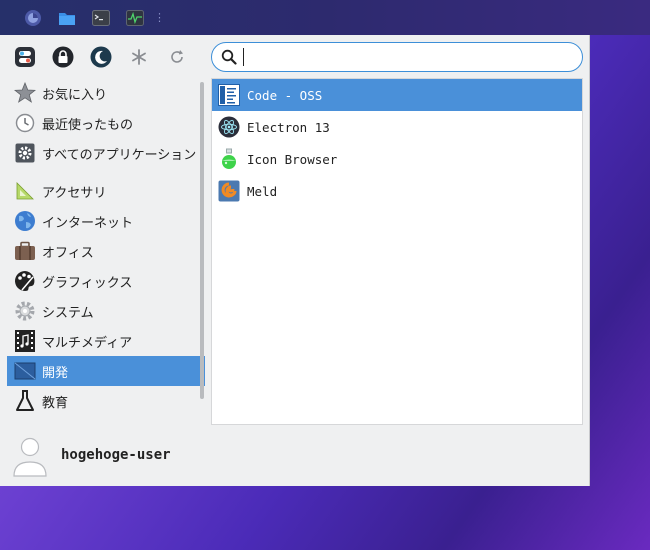 The width and height of the screenshot is (650, 550). I want to click on electron-icon, so click(229, 127).